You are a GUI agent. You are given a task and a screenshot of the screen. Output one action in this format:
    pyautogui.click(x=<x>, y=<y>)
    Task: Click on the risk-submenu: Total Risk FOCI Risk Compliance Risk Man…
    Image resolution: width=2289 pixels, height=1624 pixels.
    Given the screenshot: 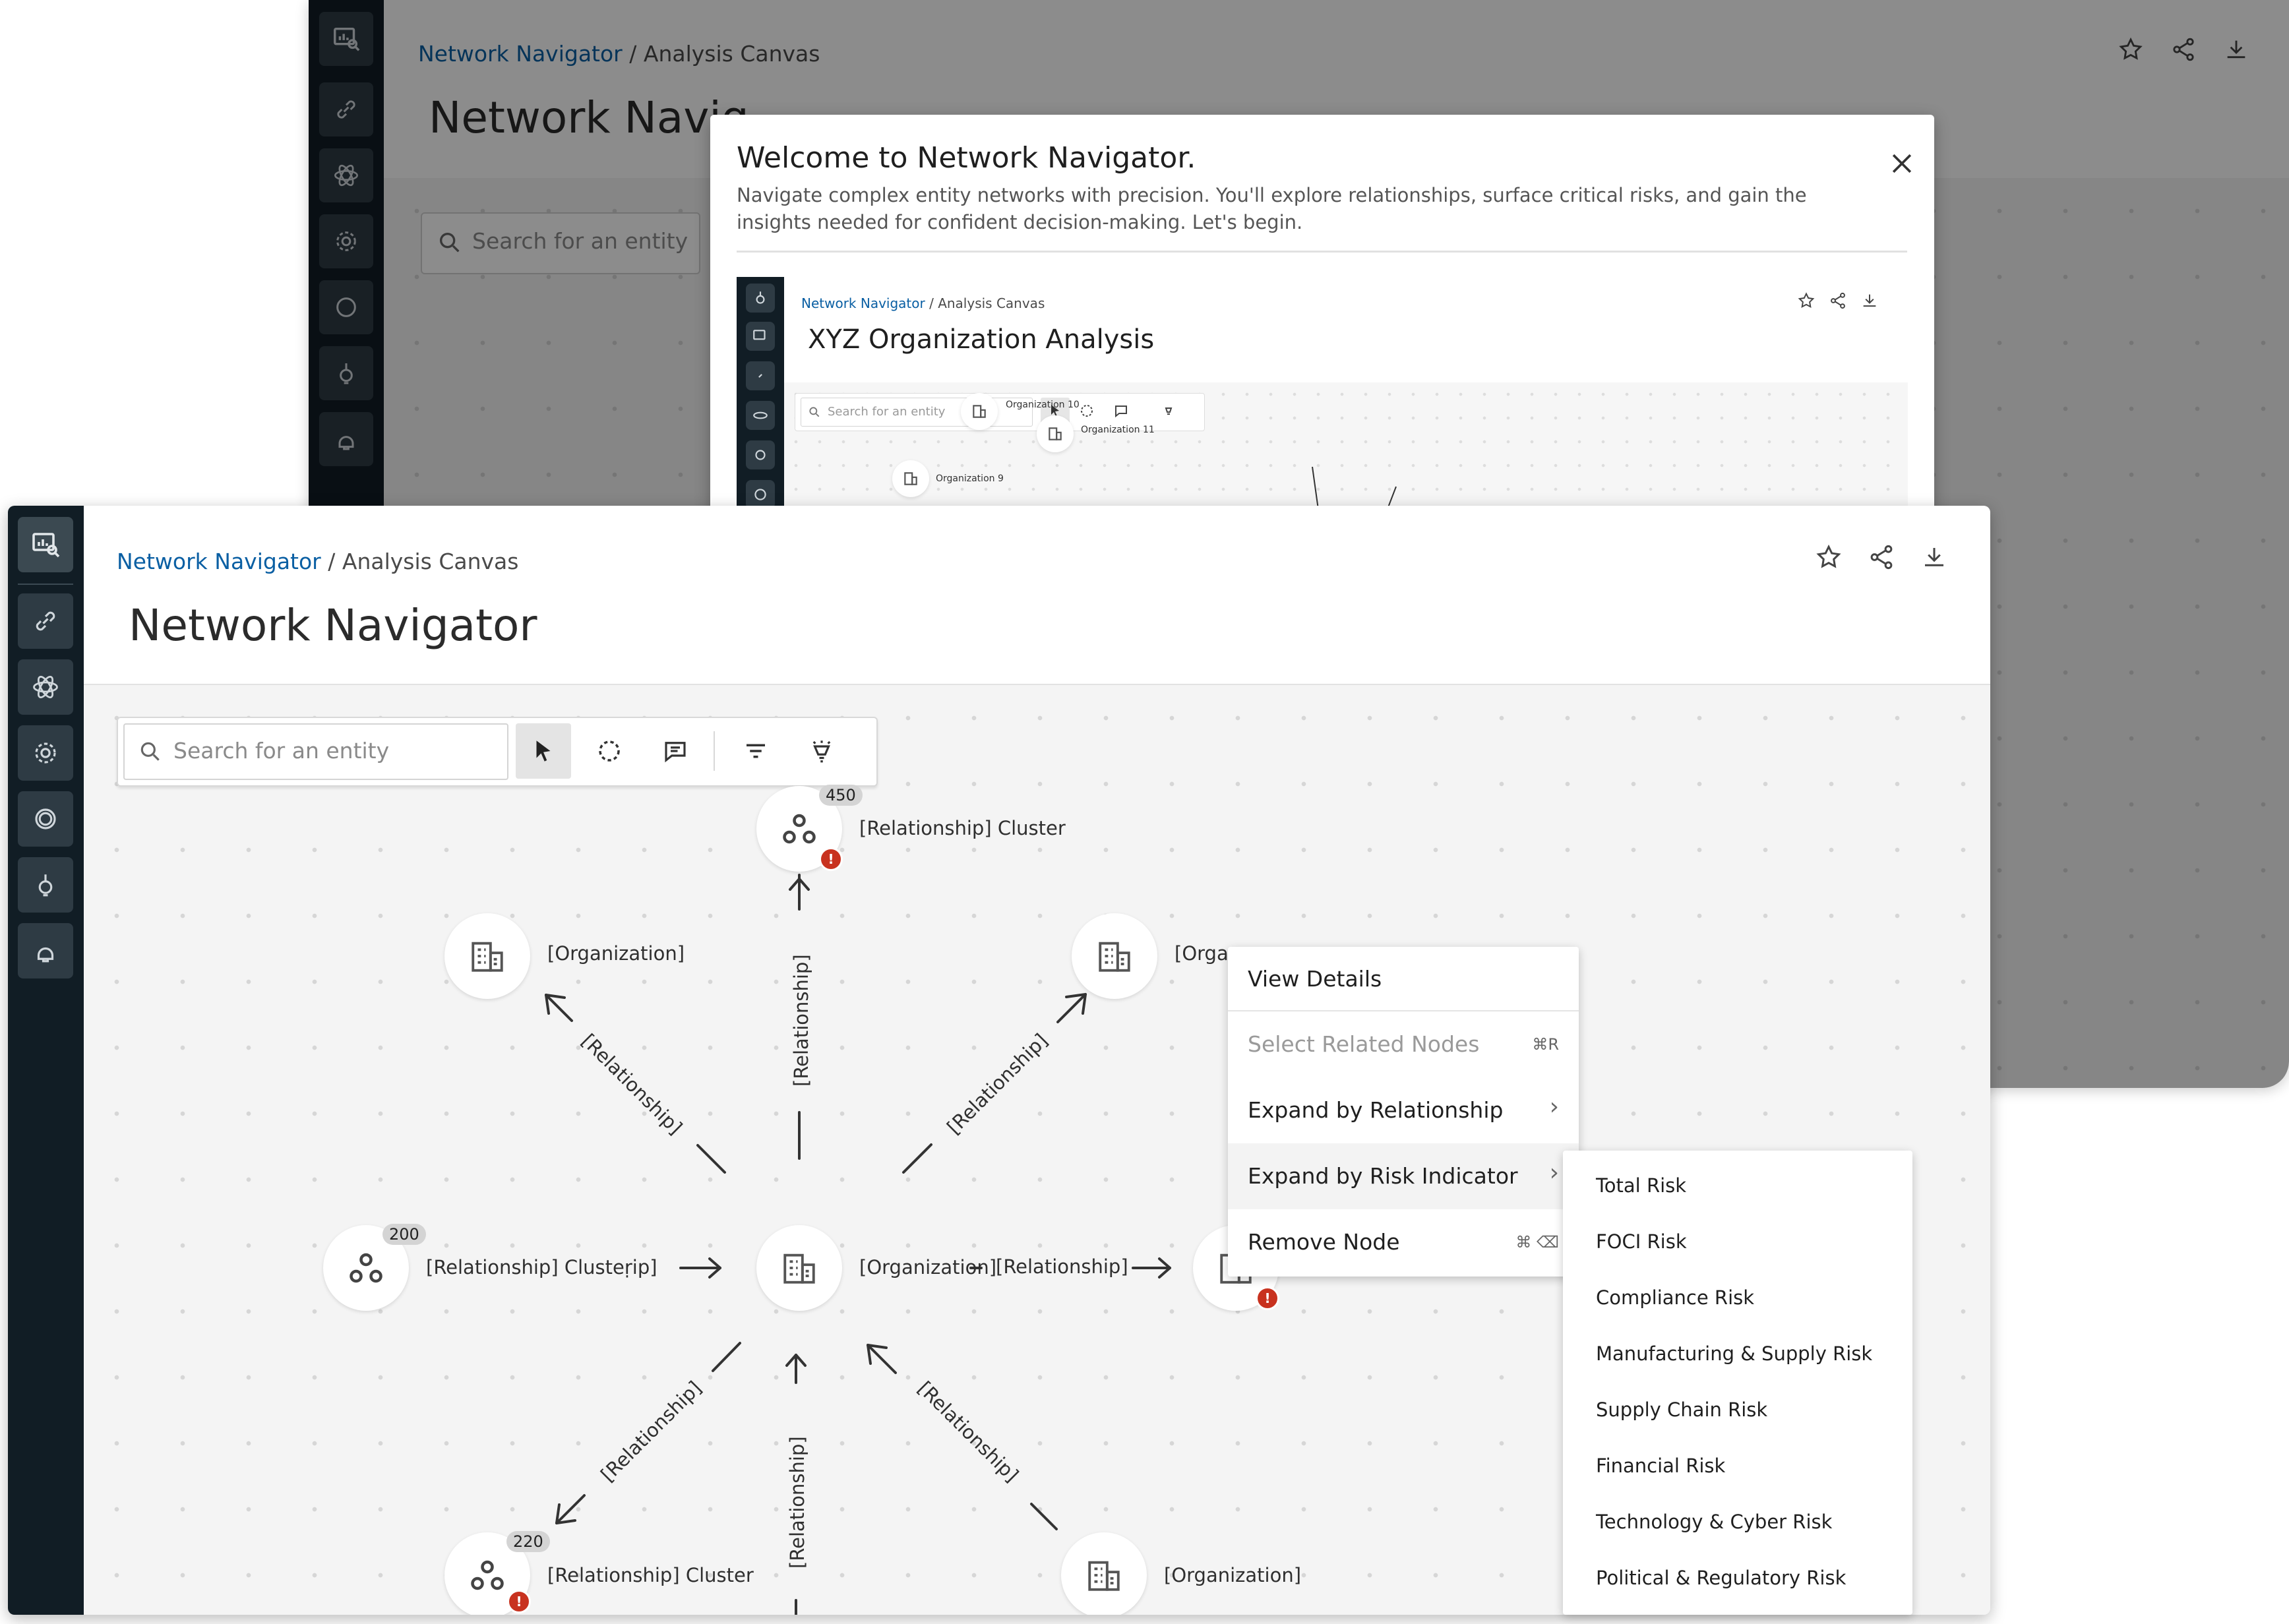 What is the action you would take?
    pyautogui.click(x=1737, y=1383)
    